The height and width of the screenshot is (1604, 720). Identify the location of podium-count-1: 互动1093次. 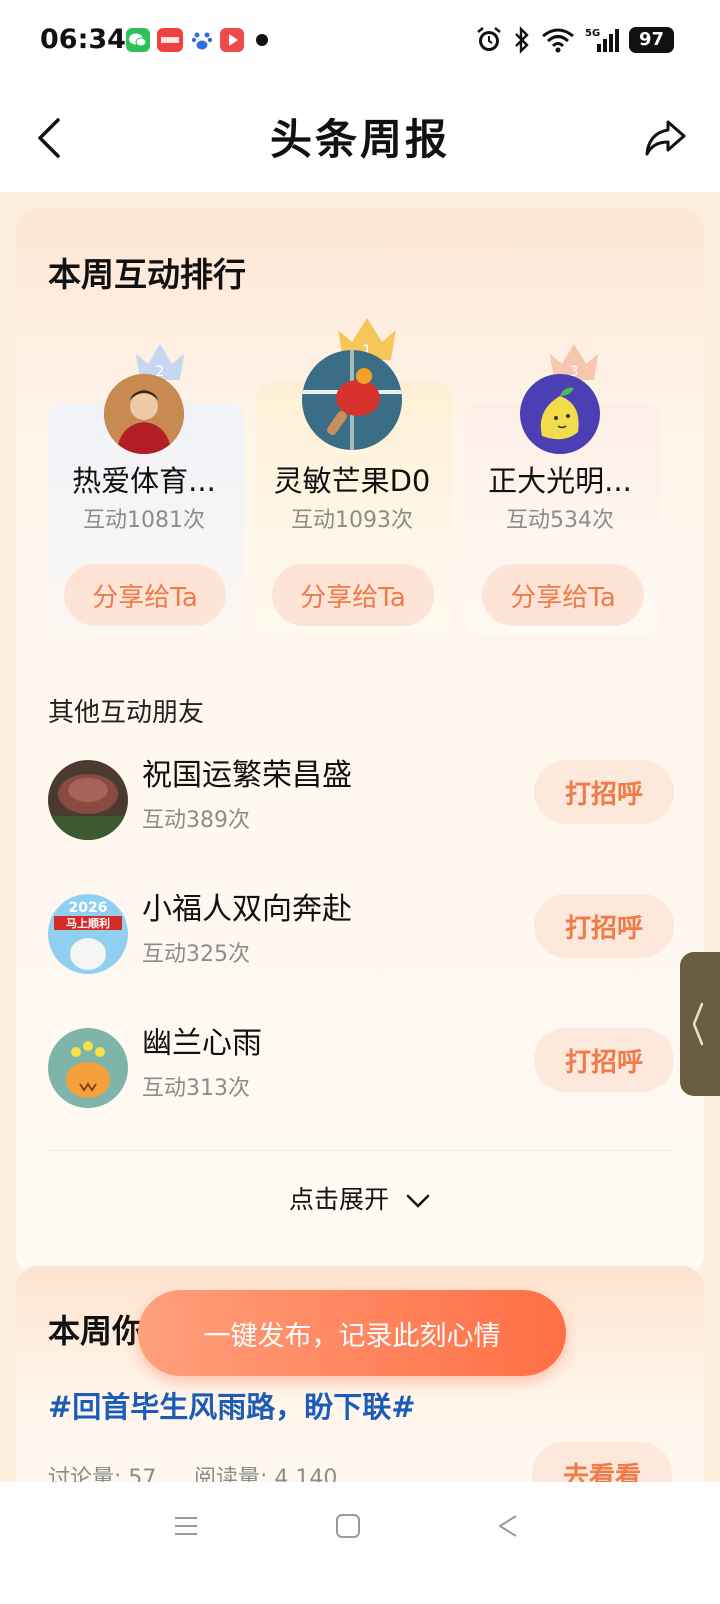
(352, 520).